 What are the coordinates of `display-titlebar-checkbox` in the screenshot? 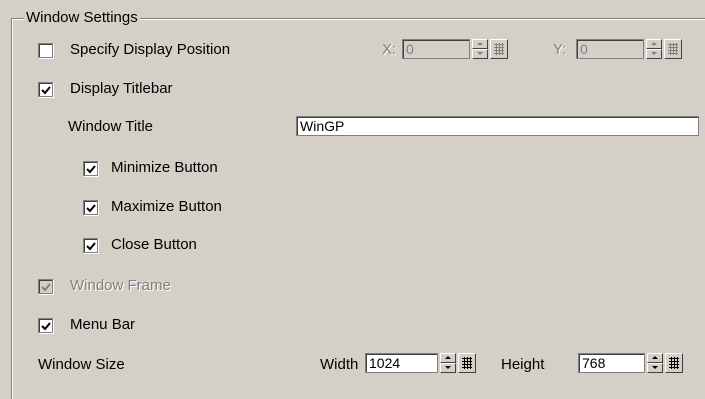 It's located at (45, 89).